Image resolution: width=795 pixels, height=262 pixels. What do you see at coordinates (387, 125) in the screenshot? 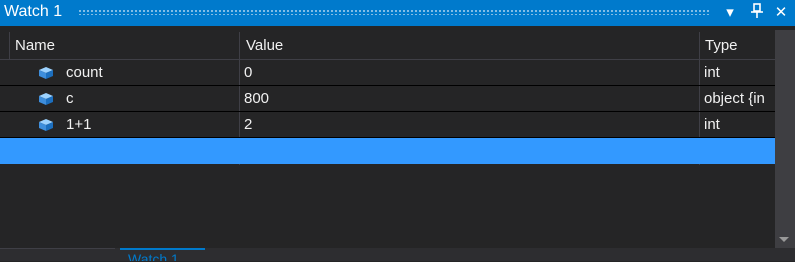
I see `watch-row: 1+1 2 int` at bounding box center [387, 125].